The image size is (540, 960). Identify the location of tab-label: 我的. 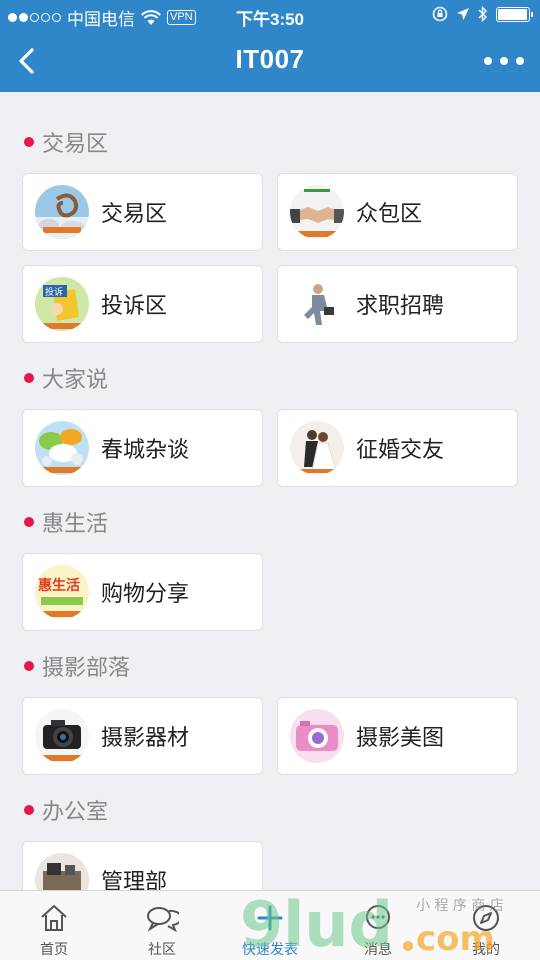
(486, 949).